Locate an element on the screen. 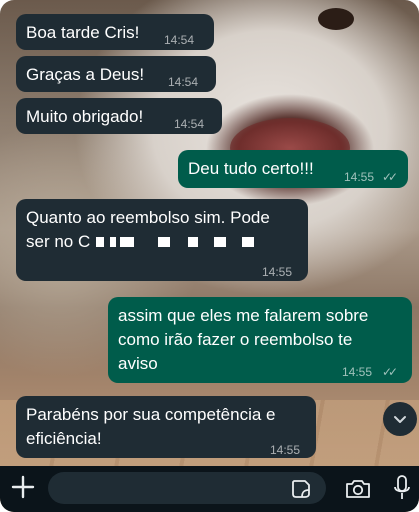 This screenshot has height=512, width=419. plus-icon is located at coordinates (23, 487).